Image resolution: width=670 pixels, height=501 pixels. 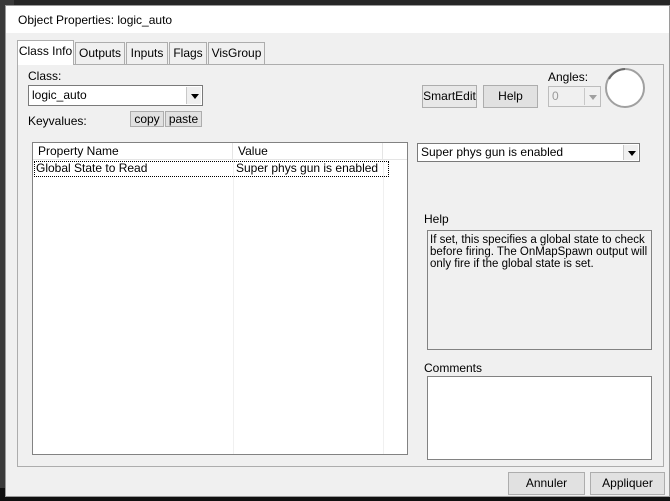 I want to click on keyvalues-label: Keyvalues:, so click(x=57, y=121).